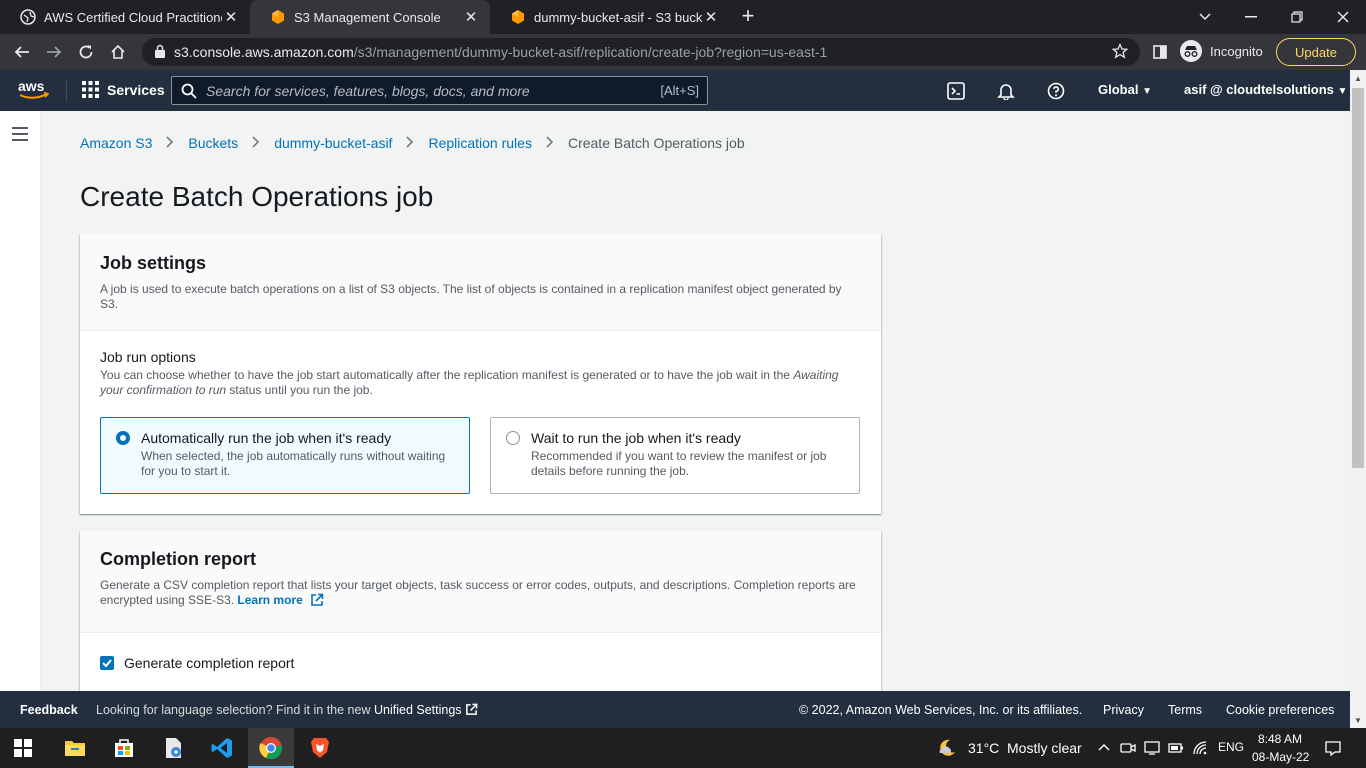  Describe the element at coordinates (426, 91) in the screenshot. I see `aws-search-input` at that location.